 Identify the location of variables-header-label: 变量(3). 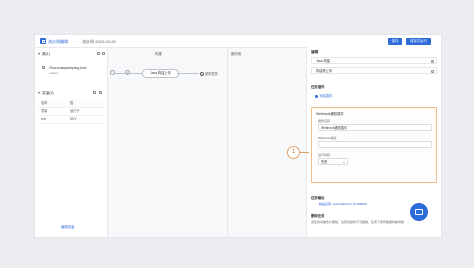
(48, 93).